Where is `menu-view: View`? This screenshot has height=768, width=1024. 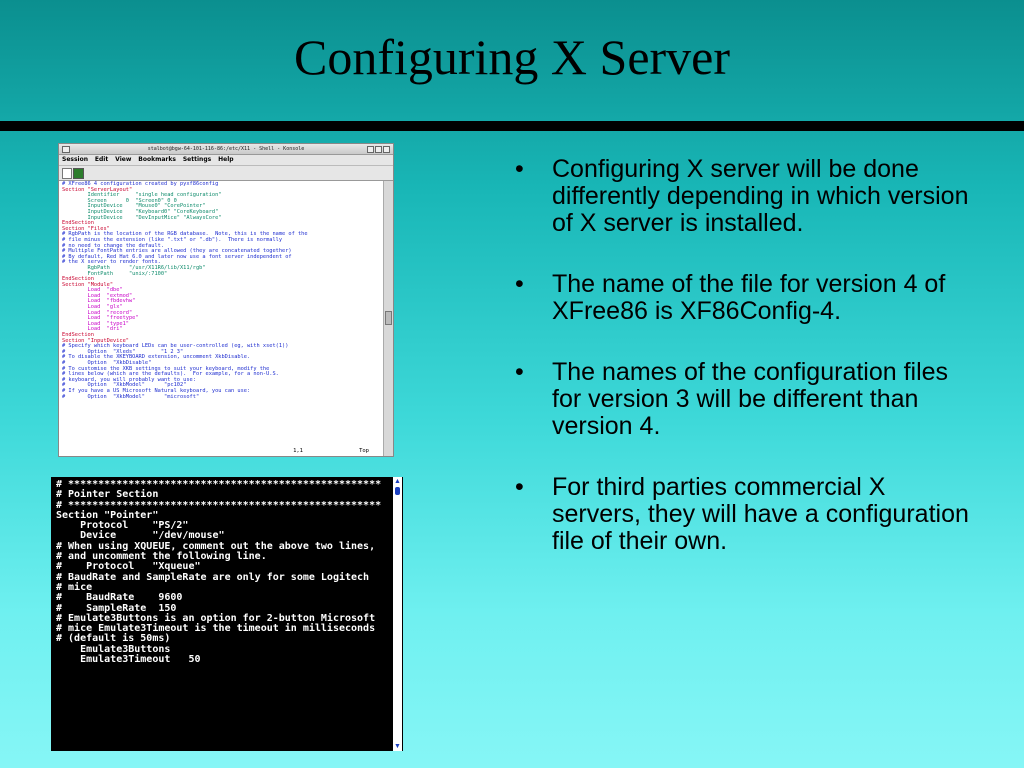 menu-view: View is located at coordinates (123, 159).